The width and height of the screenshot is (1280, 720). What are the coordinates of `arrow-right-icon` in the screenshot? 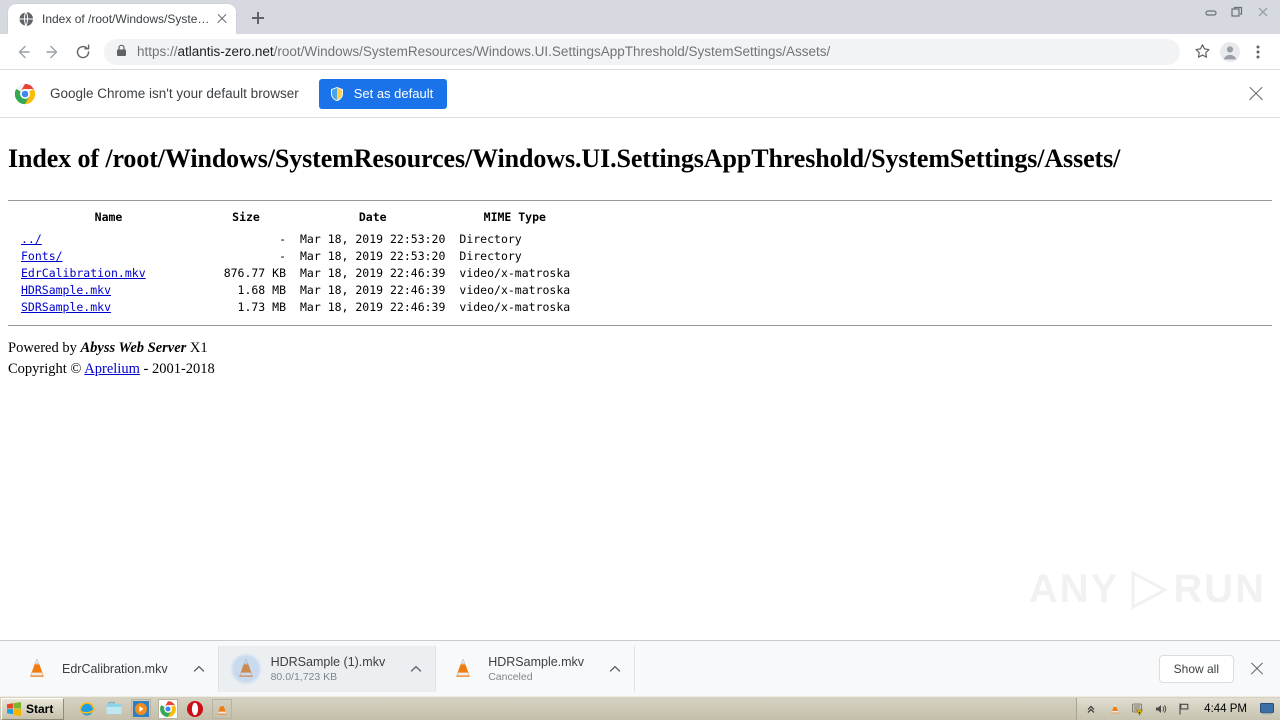 It's located at (52, 51).